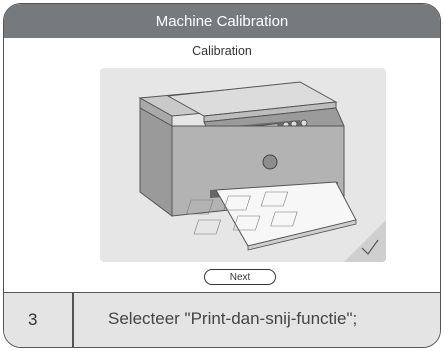 The width and height of the screenshot is (444, 351). Describe the element at coordinates (240, 277) in the screenshot. I see `next-button: Next` at that location.